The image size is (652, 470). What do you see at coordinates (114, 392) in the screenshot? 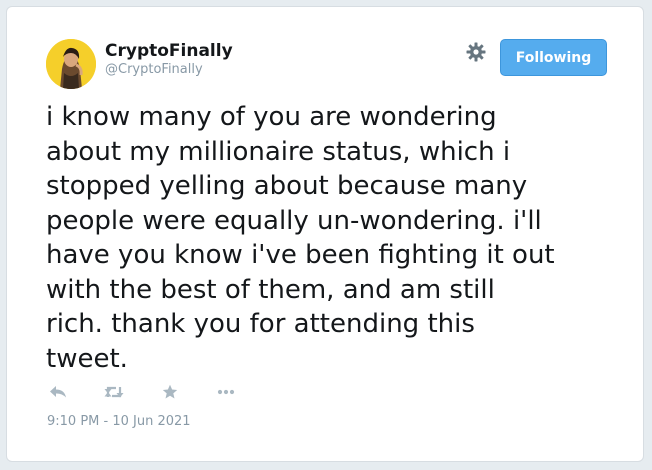
I see `retweet-icon` at bounding box center [114, 392].